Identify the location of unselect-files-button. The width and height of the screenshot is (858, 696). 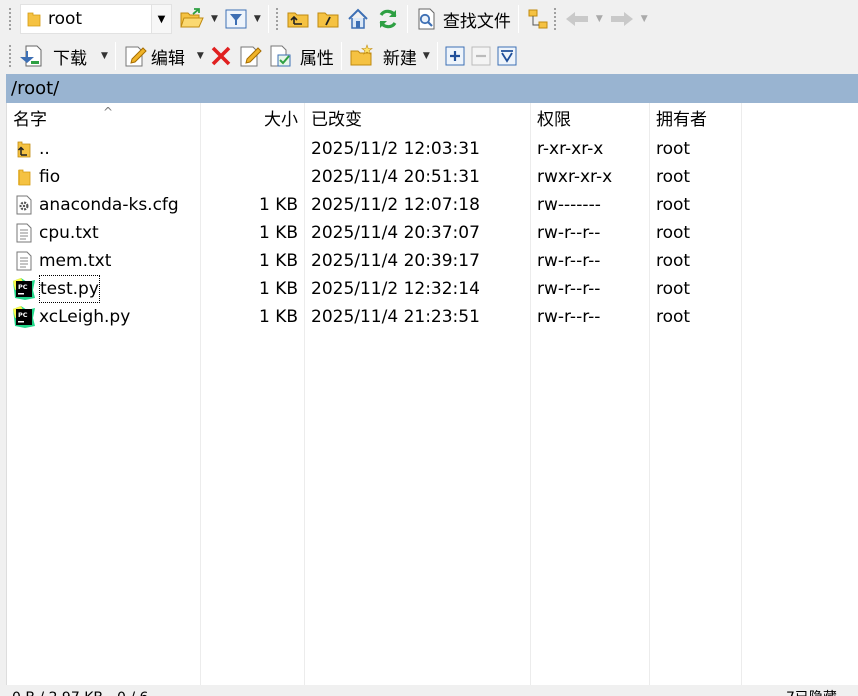
(481, 56).